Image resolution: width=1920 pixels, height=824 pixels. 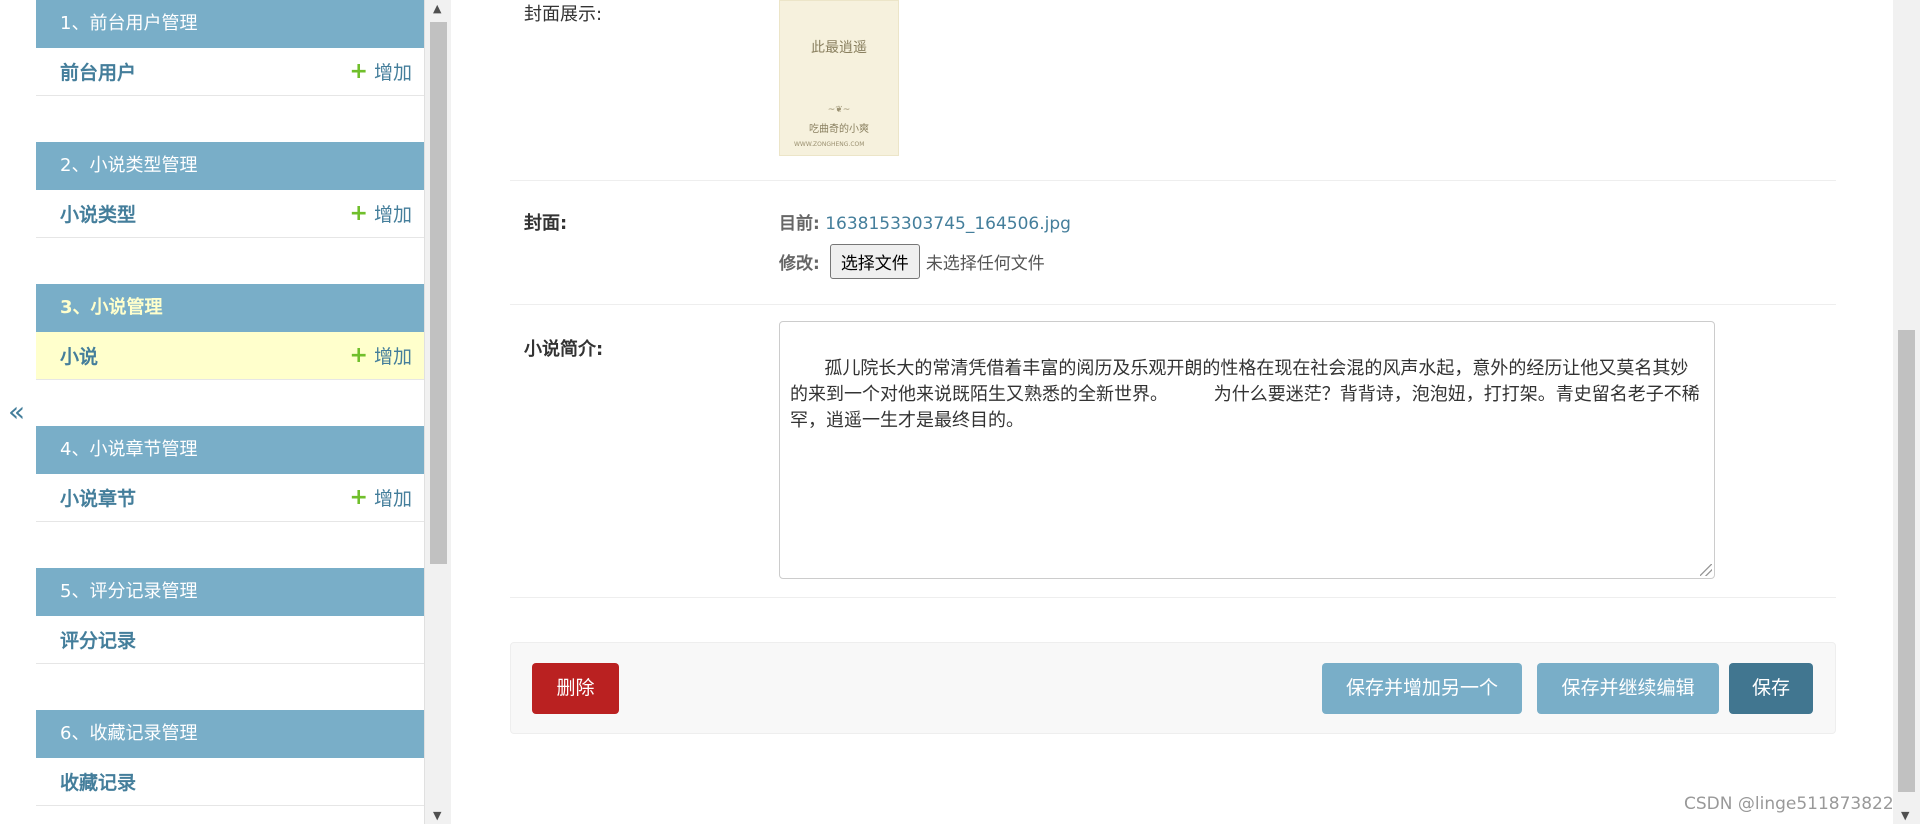 I want to click on page-scrollbar: ▼, so click(x=1906, y=412).